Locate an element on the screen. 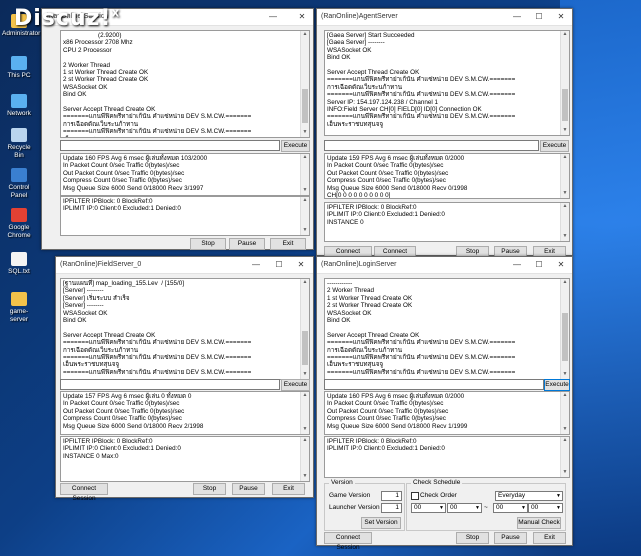 Image resolution: width=641 pixels, height=556 pixels. session-execute-button: Execute is located at coordinates (295, 146).